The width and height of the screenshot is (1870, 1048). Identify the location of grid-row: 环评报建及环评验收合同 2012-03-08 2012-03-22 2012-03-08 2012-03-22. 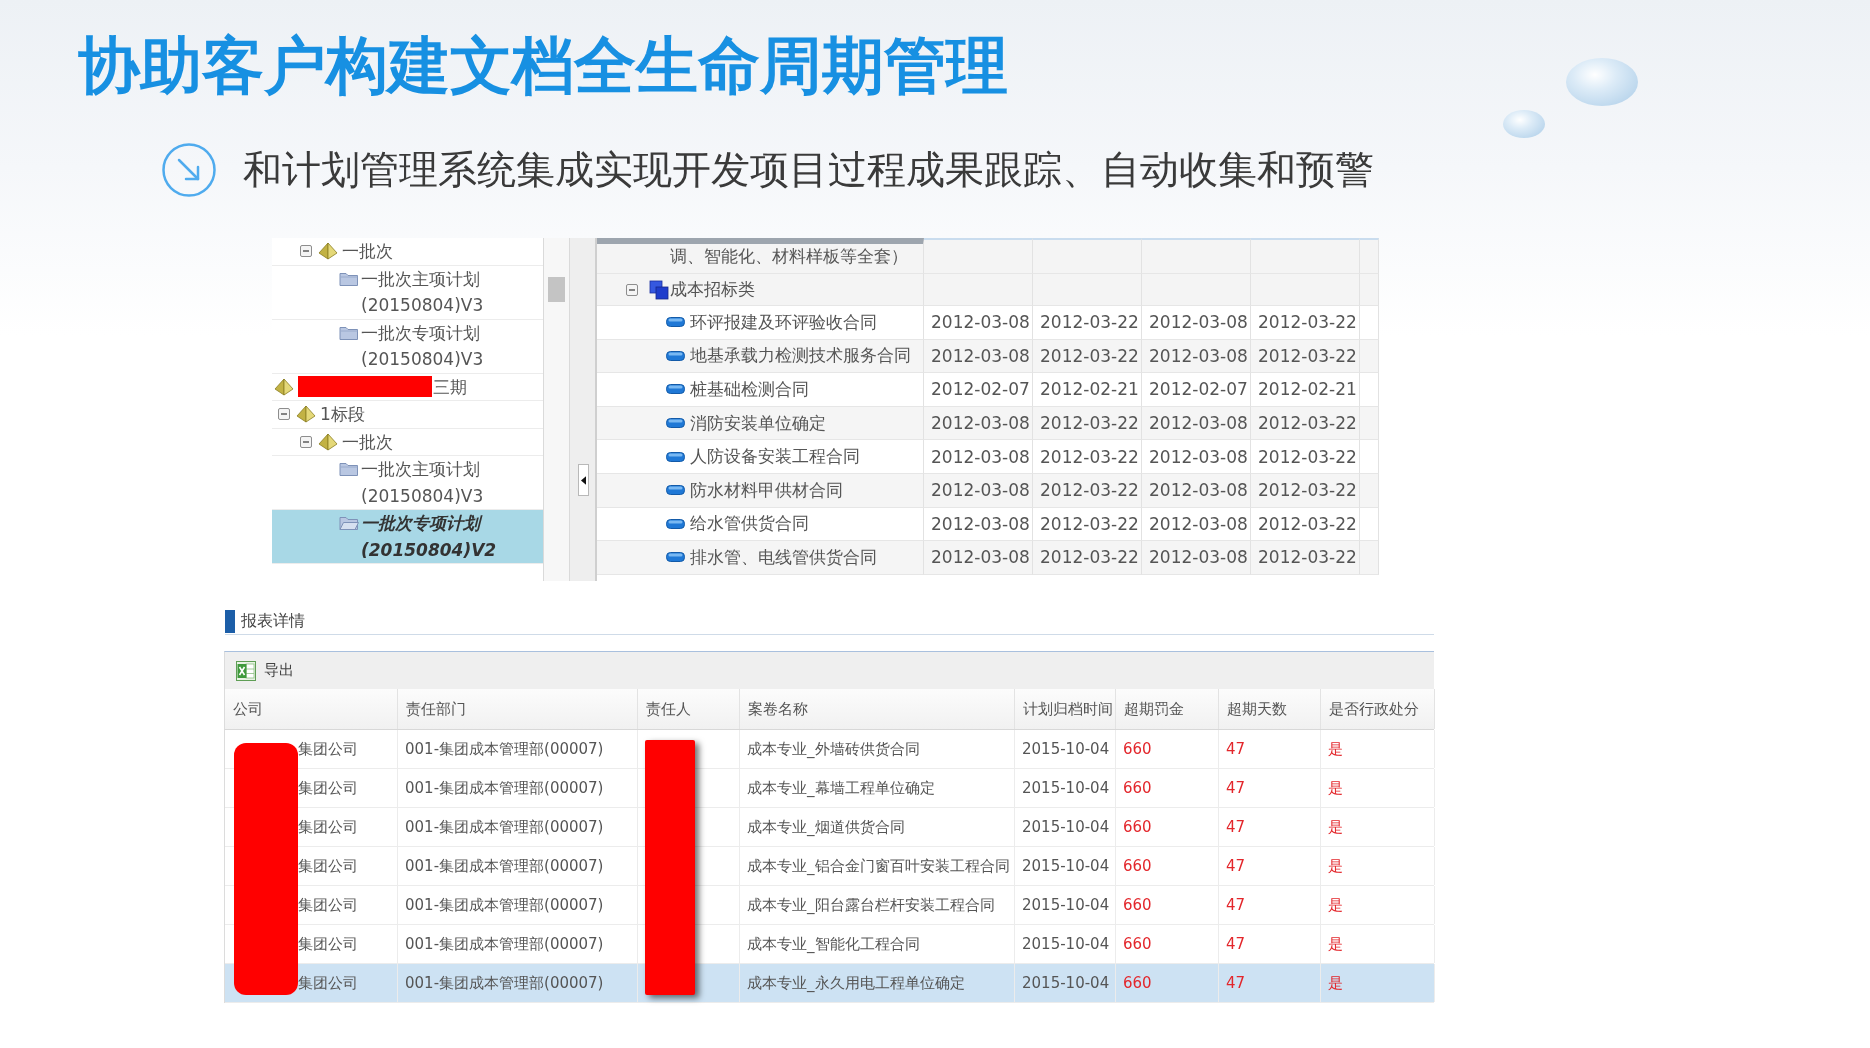
(988, 323).